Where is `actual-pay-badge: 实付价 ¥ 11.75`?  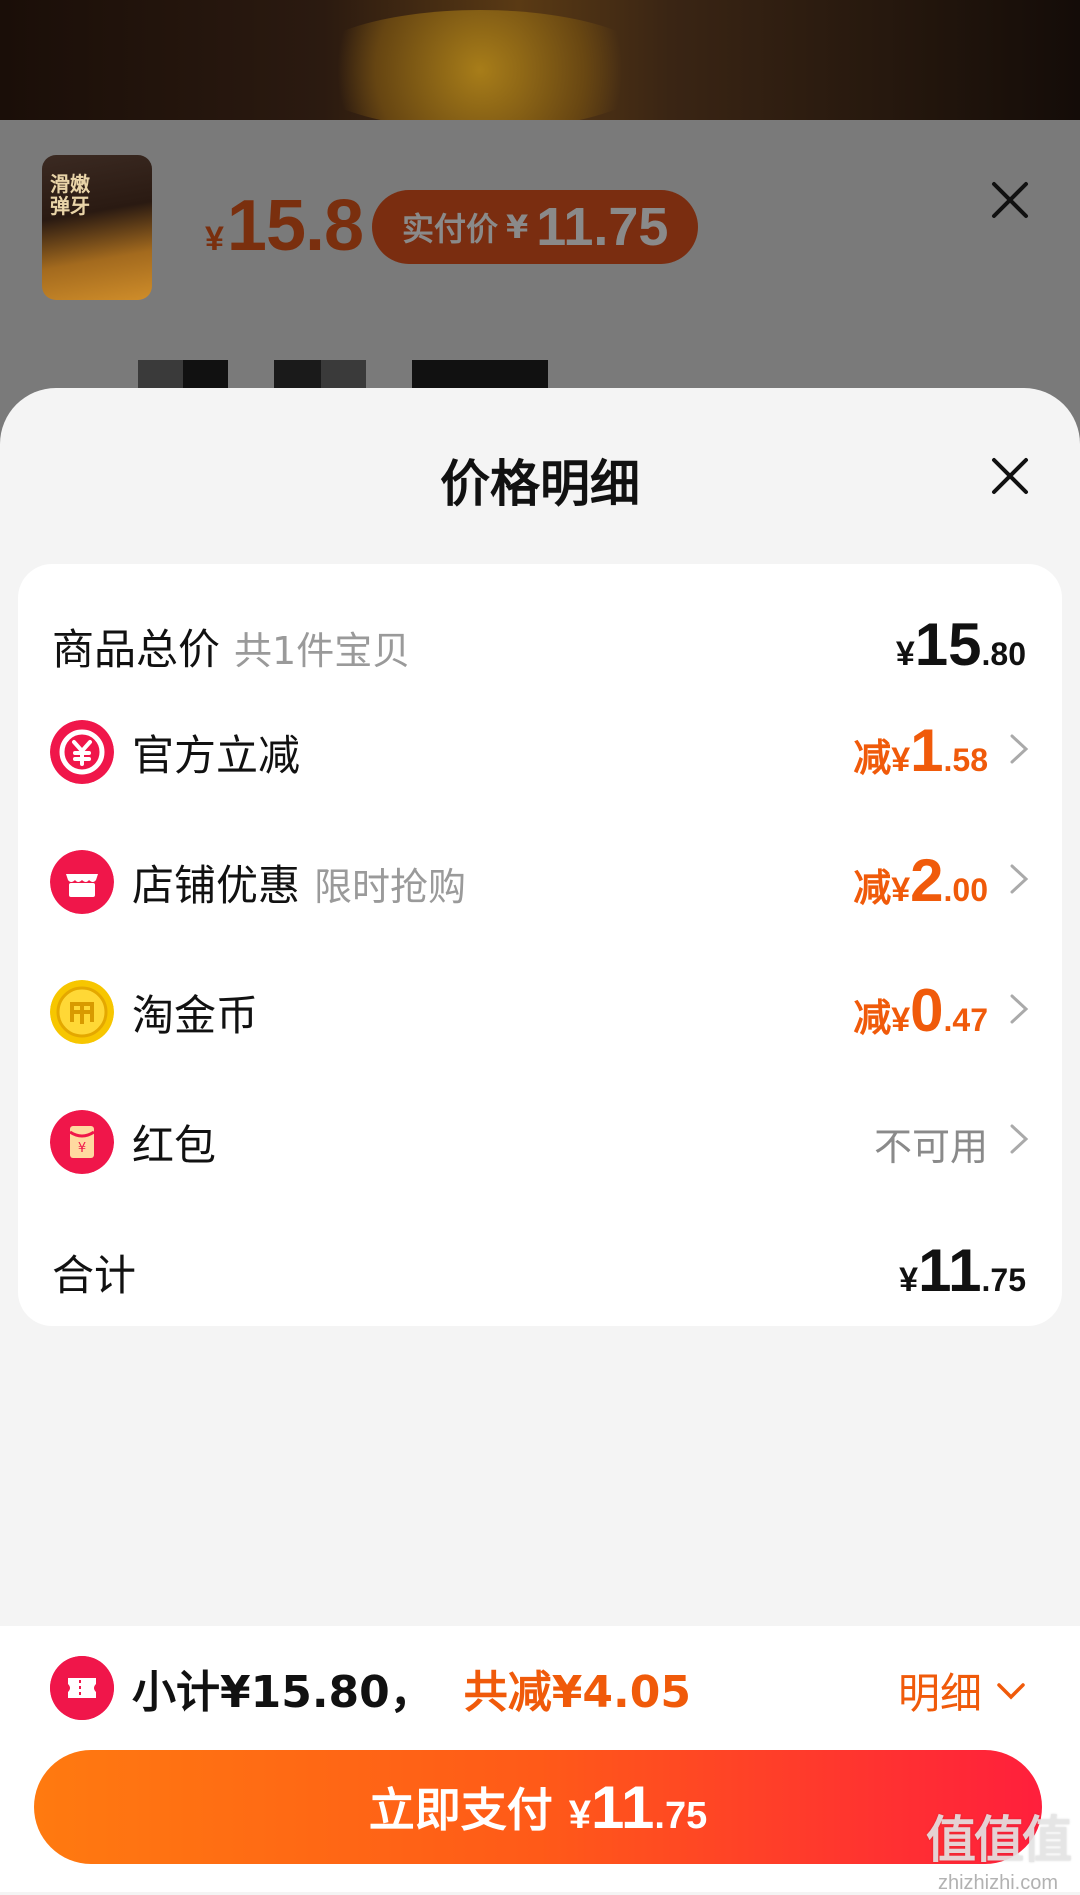
actual-pay-badge: 实付价 ¥ 11.75 is located at coordinates (535, 227).